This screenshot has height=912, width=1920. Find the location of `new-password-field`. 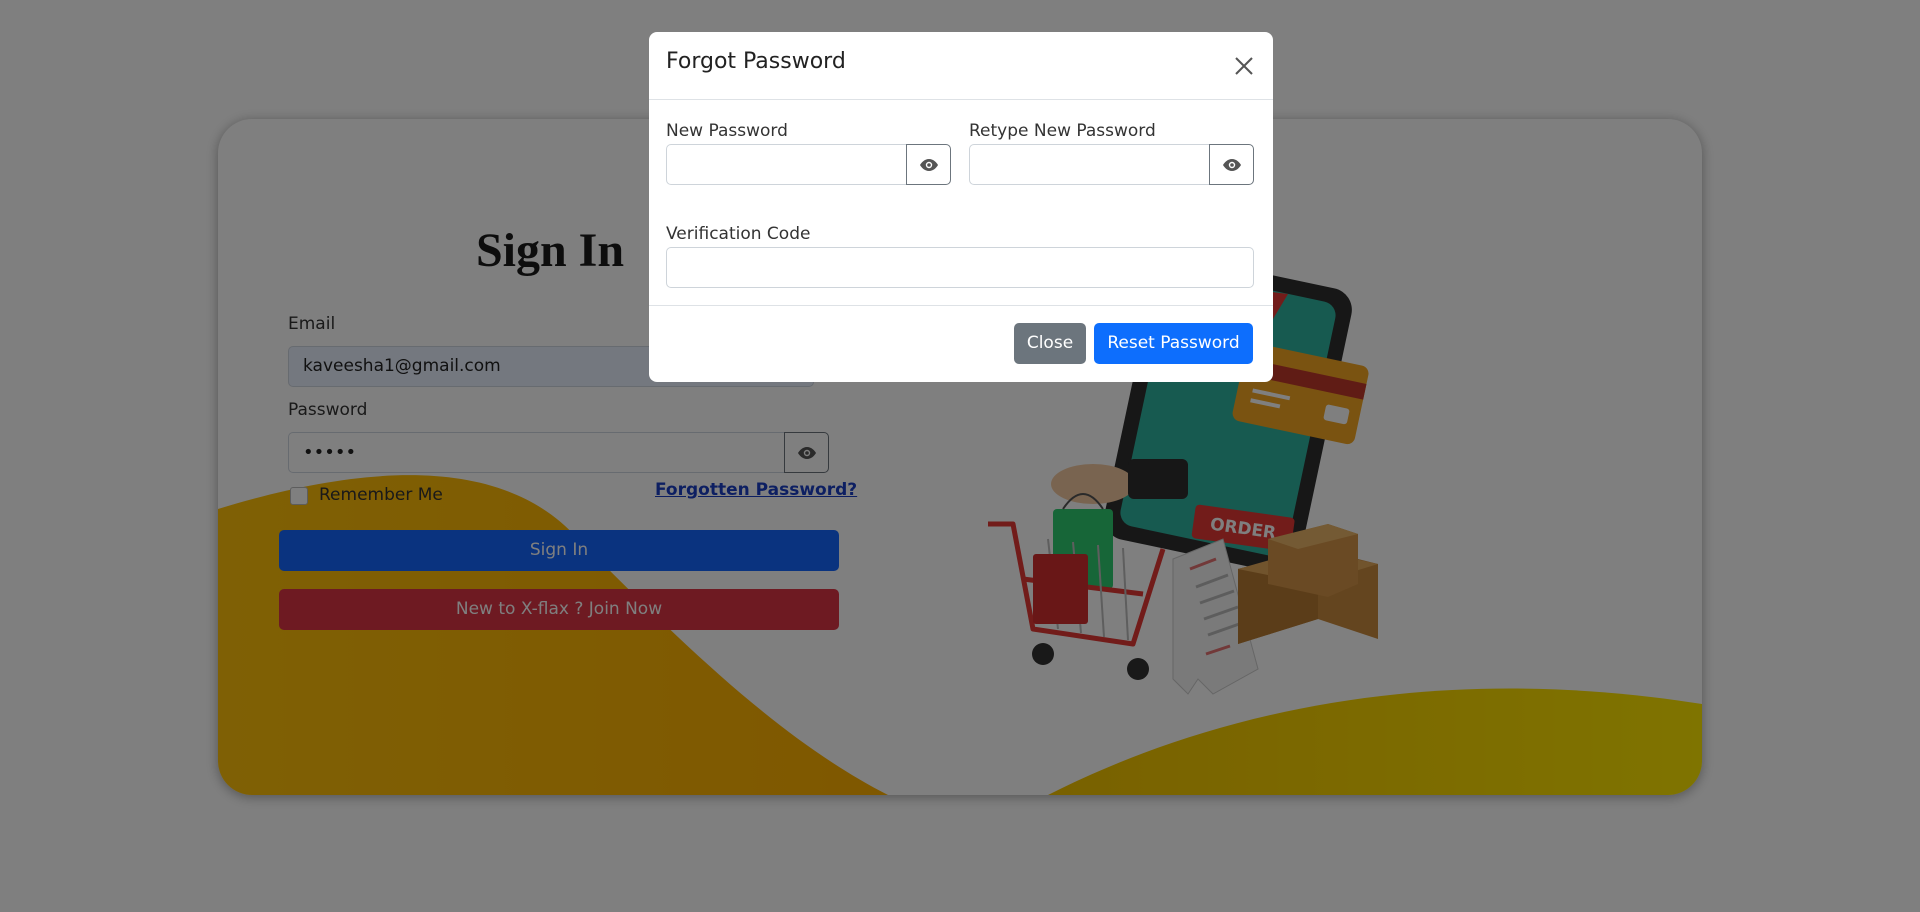

new-password-field is located at coordinates (786, 164).